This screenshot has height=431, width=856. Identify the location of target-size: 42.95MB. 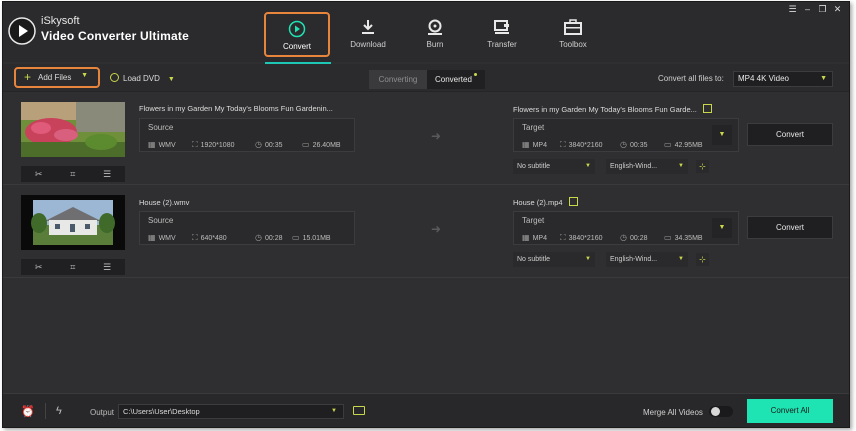
(688, 145).